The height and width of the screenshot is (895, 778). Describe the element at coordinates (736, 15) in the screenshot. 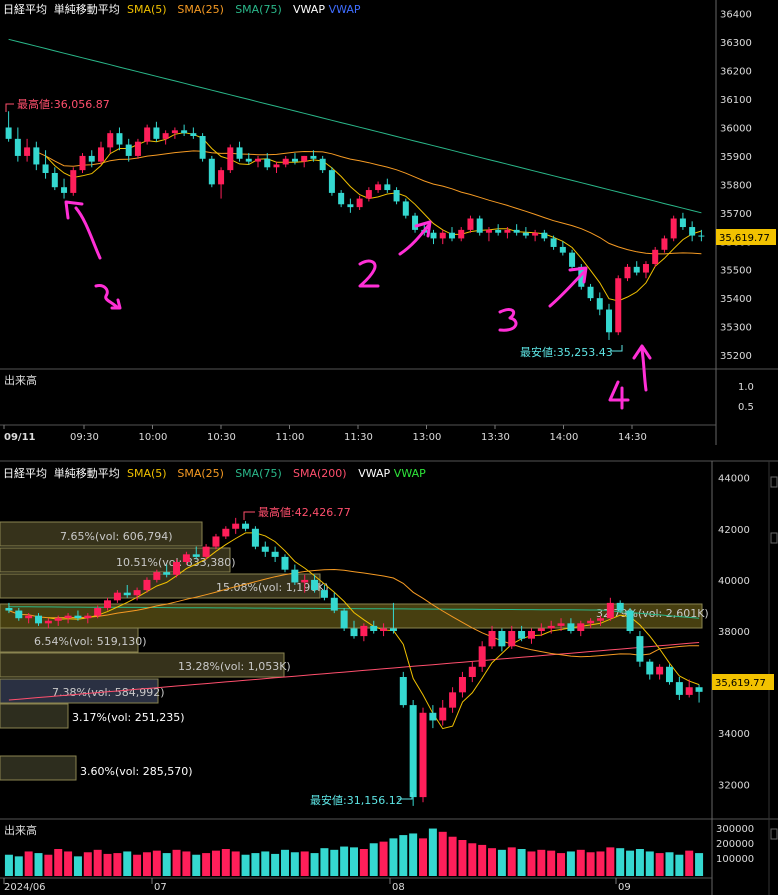

I see `intraday-price-tick: 36400` at that location.